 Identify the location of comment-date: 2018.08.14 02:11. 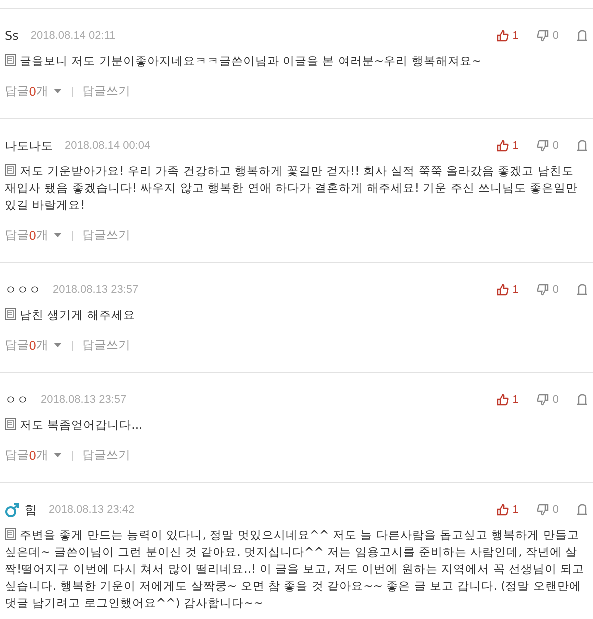
(73, 36).